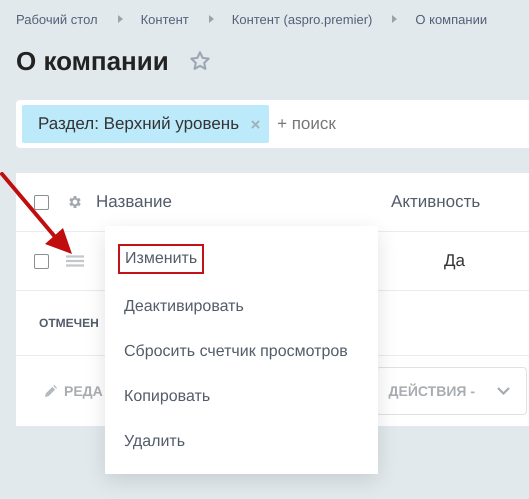 Image resolution: width=529 pixels, height=499 pixels. I want to click on breadcrumb-link: Контент, so click(164, 19).